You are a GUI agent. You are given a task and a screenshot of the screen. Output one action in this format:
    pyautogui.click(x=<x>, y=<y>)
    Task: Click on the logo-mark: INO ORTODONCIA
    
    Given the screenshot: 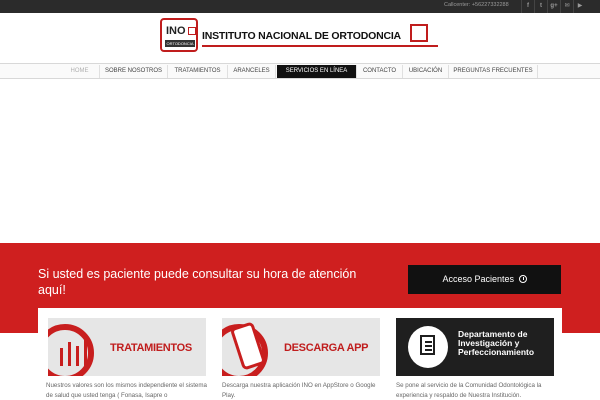 What is the action you would take?
    pyautogui.click(x=179, y=35)
    